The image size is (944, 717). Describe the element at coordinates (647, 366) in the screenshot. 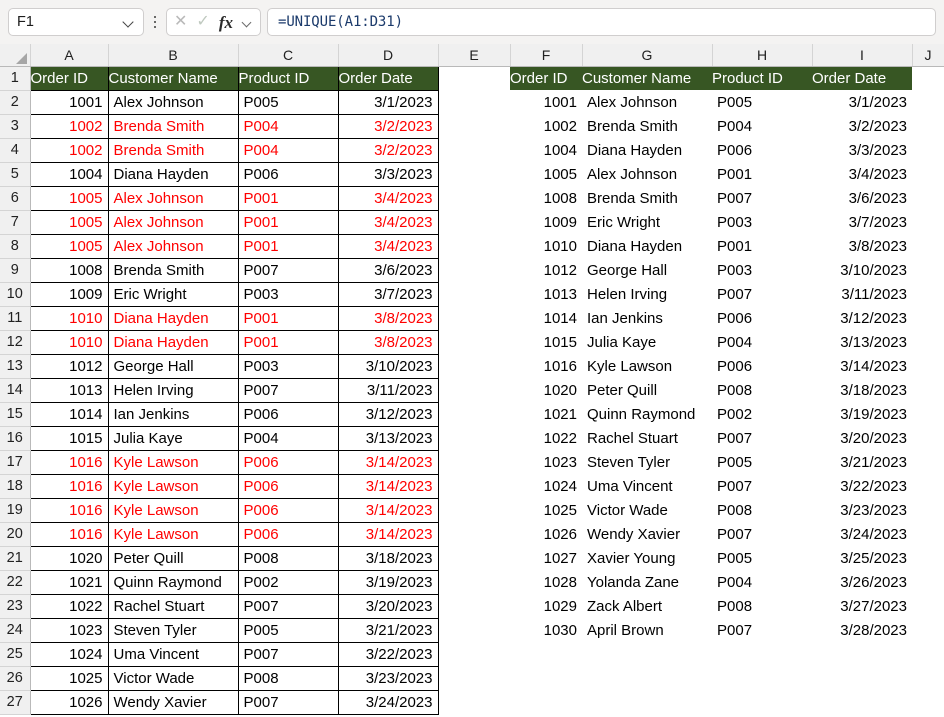

I see `result-cell-customer: Kyle Lawson` at that location.